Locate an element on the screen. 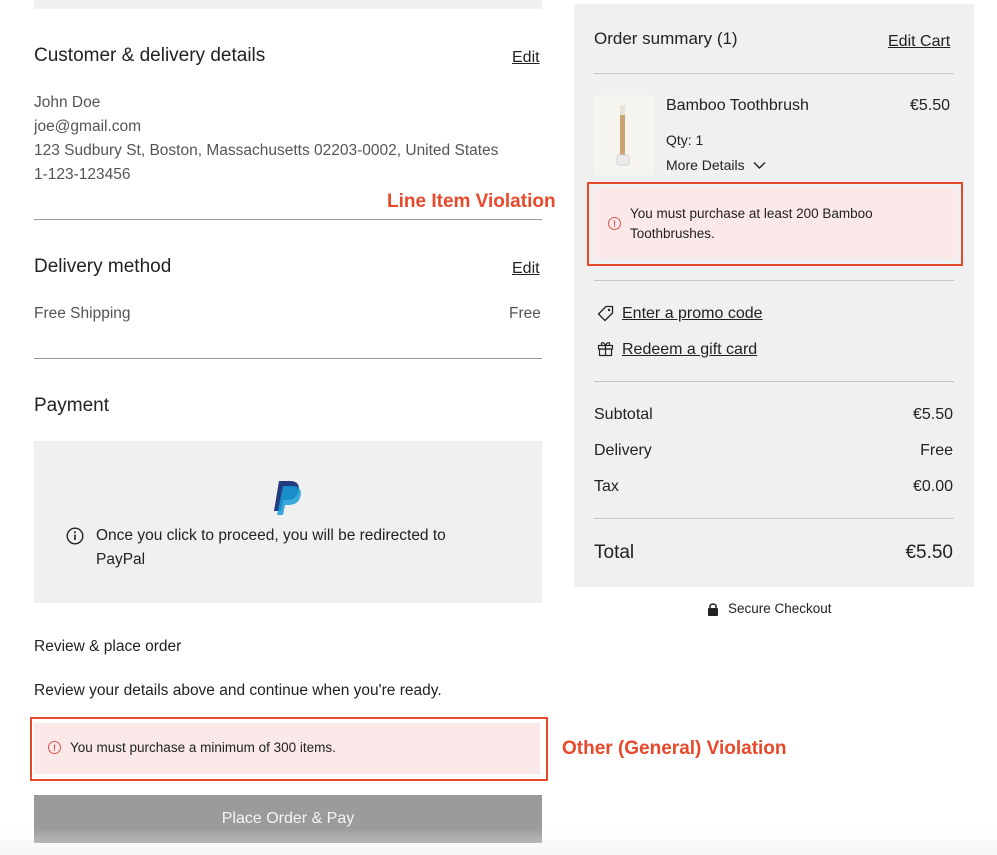 This screenshot has width=997, height=855. gift-icon is located at coordinates (605, 349).